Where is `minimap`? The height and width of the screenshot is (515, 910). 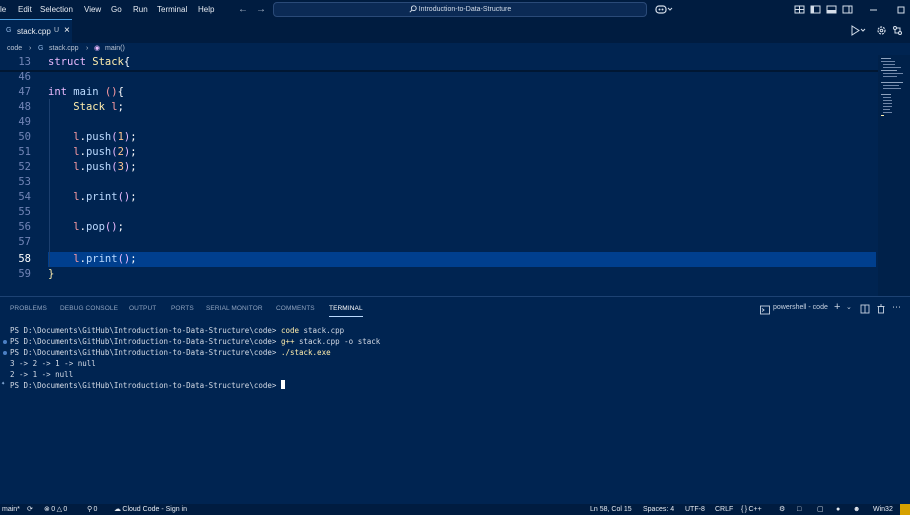 minimap is located at coordinates (894, 175).